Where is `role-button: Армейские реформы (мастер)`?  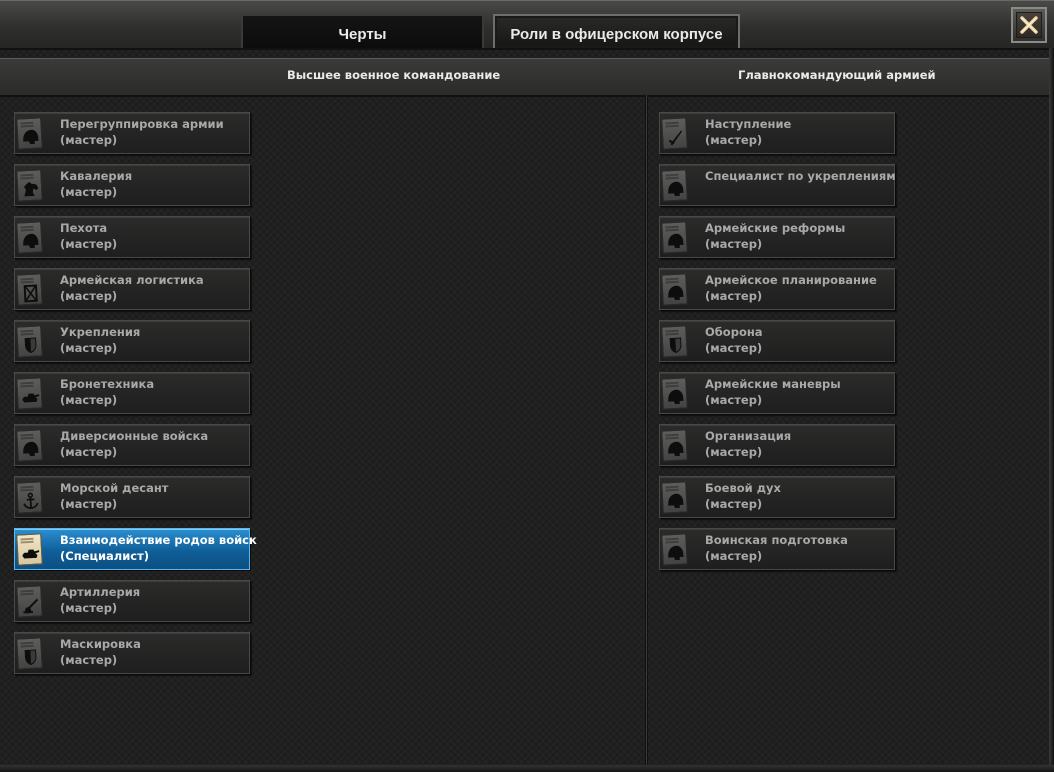 role-button: Армейские реформы (мастер) is located at coordinates (777, 237).